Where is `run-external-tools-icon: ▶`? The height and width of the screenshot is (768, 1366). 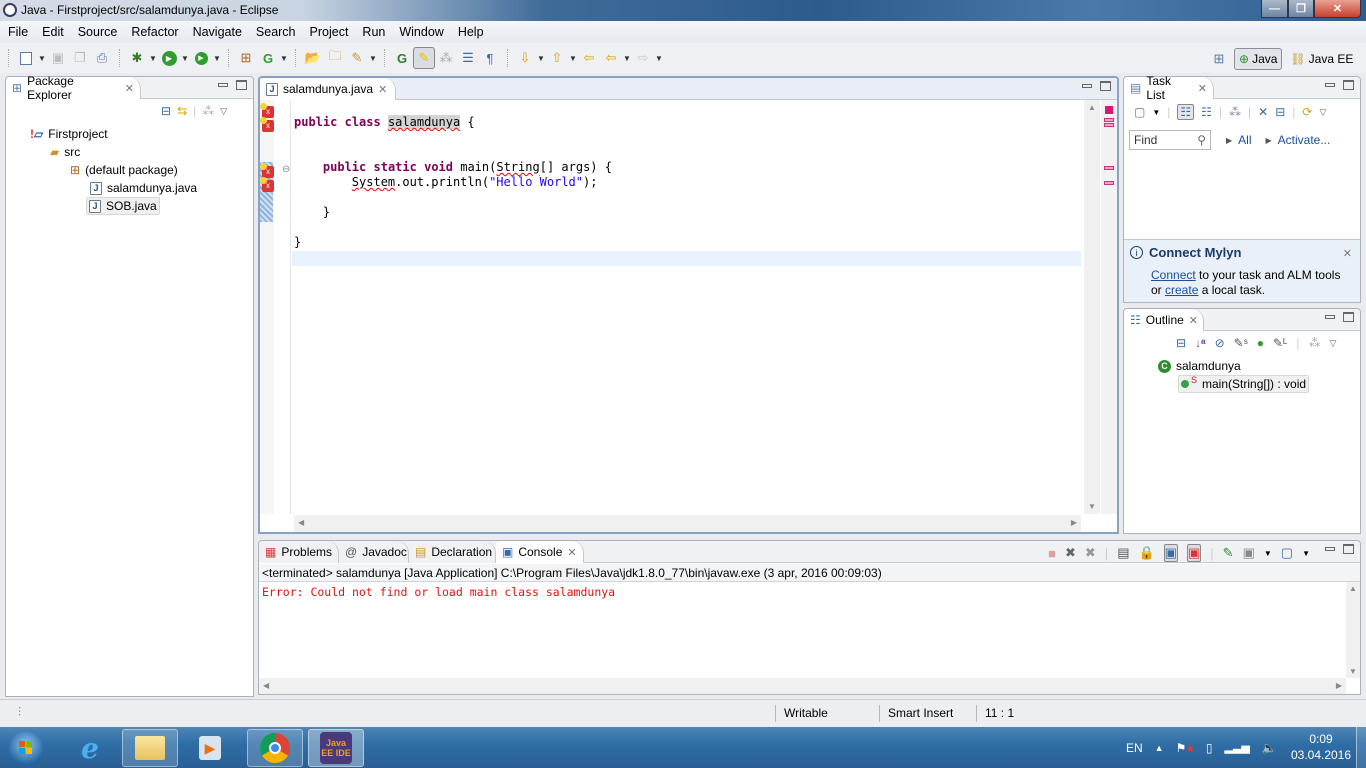
run-external-tools-icon: ▶ is located at coordinates (201, 58).